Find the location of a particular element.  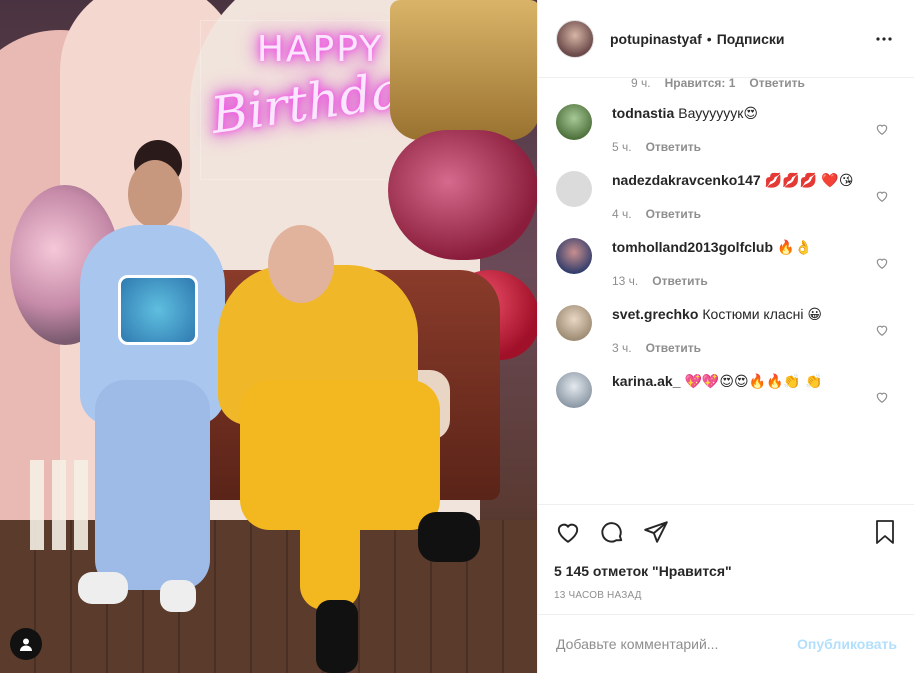

comment-text: Костюми класні is located at coordinates (753, 314).